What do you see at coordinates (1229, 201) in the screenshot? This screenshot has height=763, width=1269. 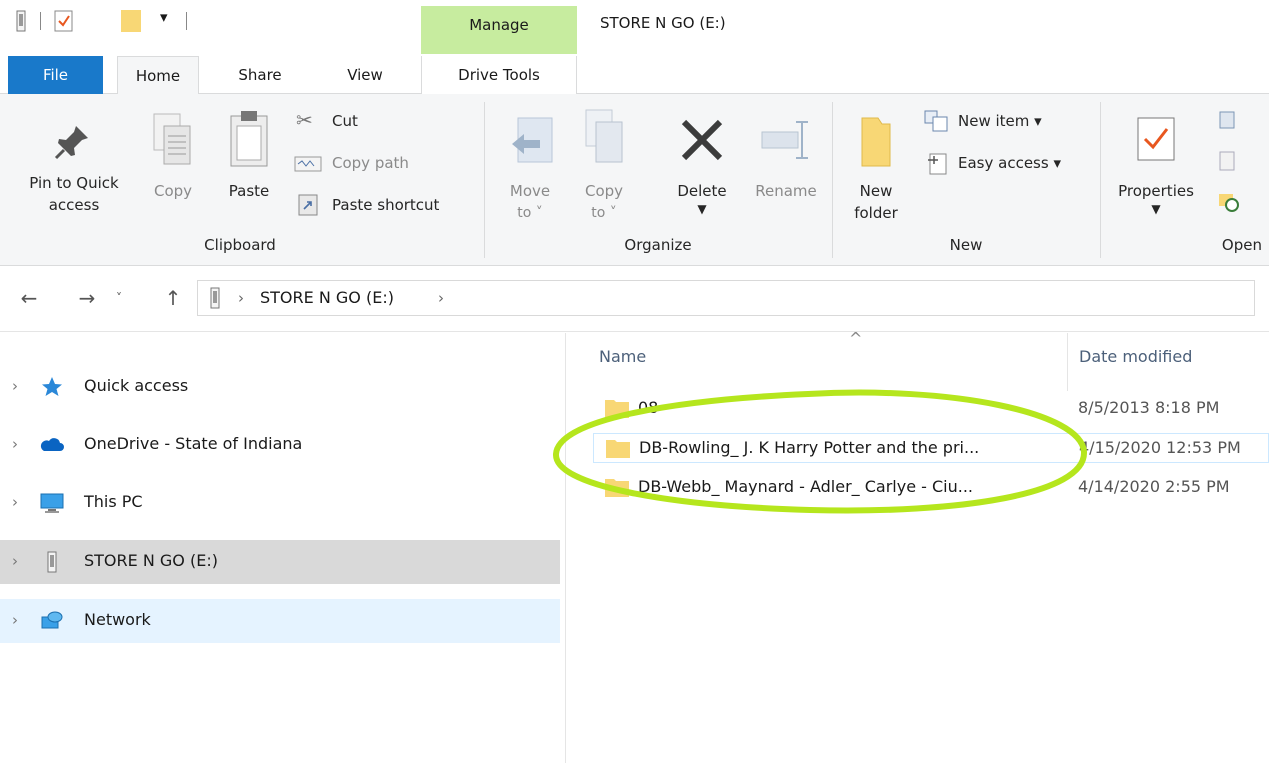 I see `history-icon` at bounding box center [1229, 201].